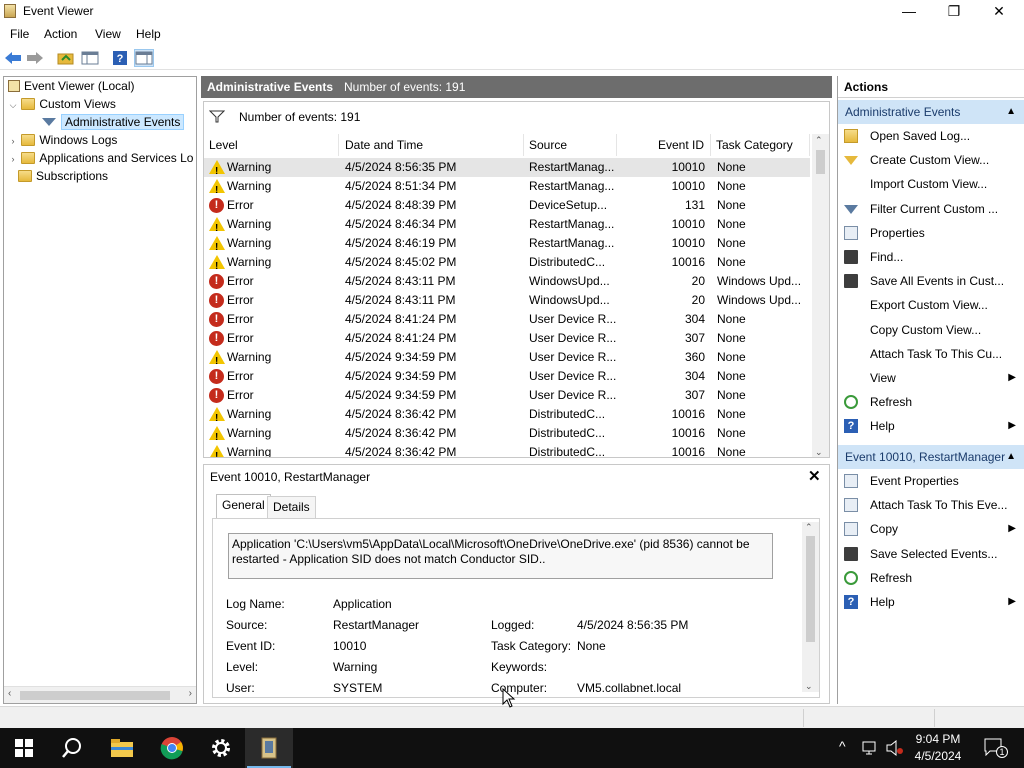  Describe the element at coordinates (221, 748) in the screenshot. I see `settings-icon` at that location.